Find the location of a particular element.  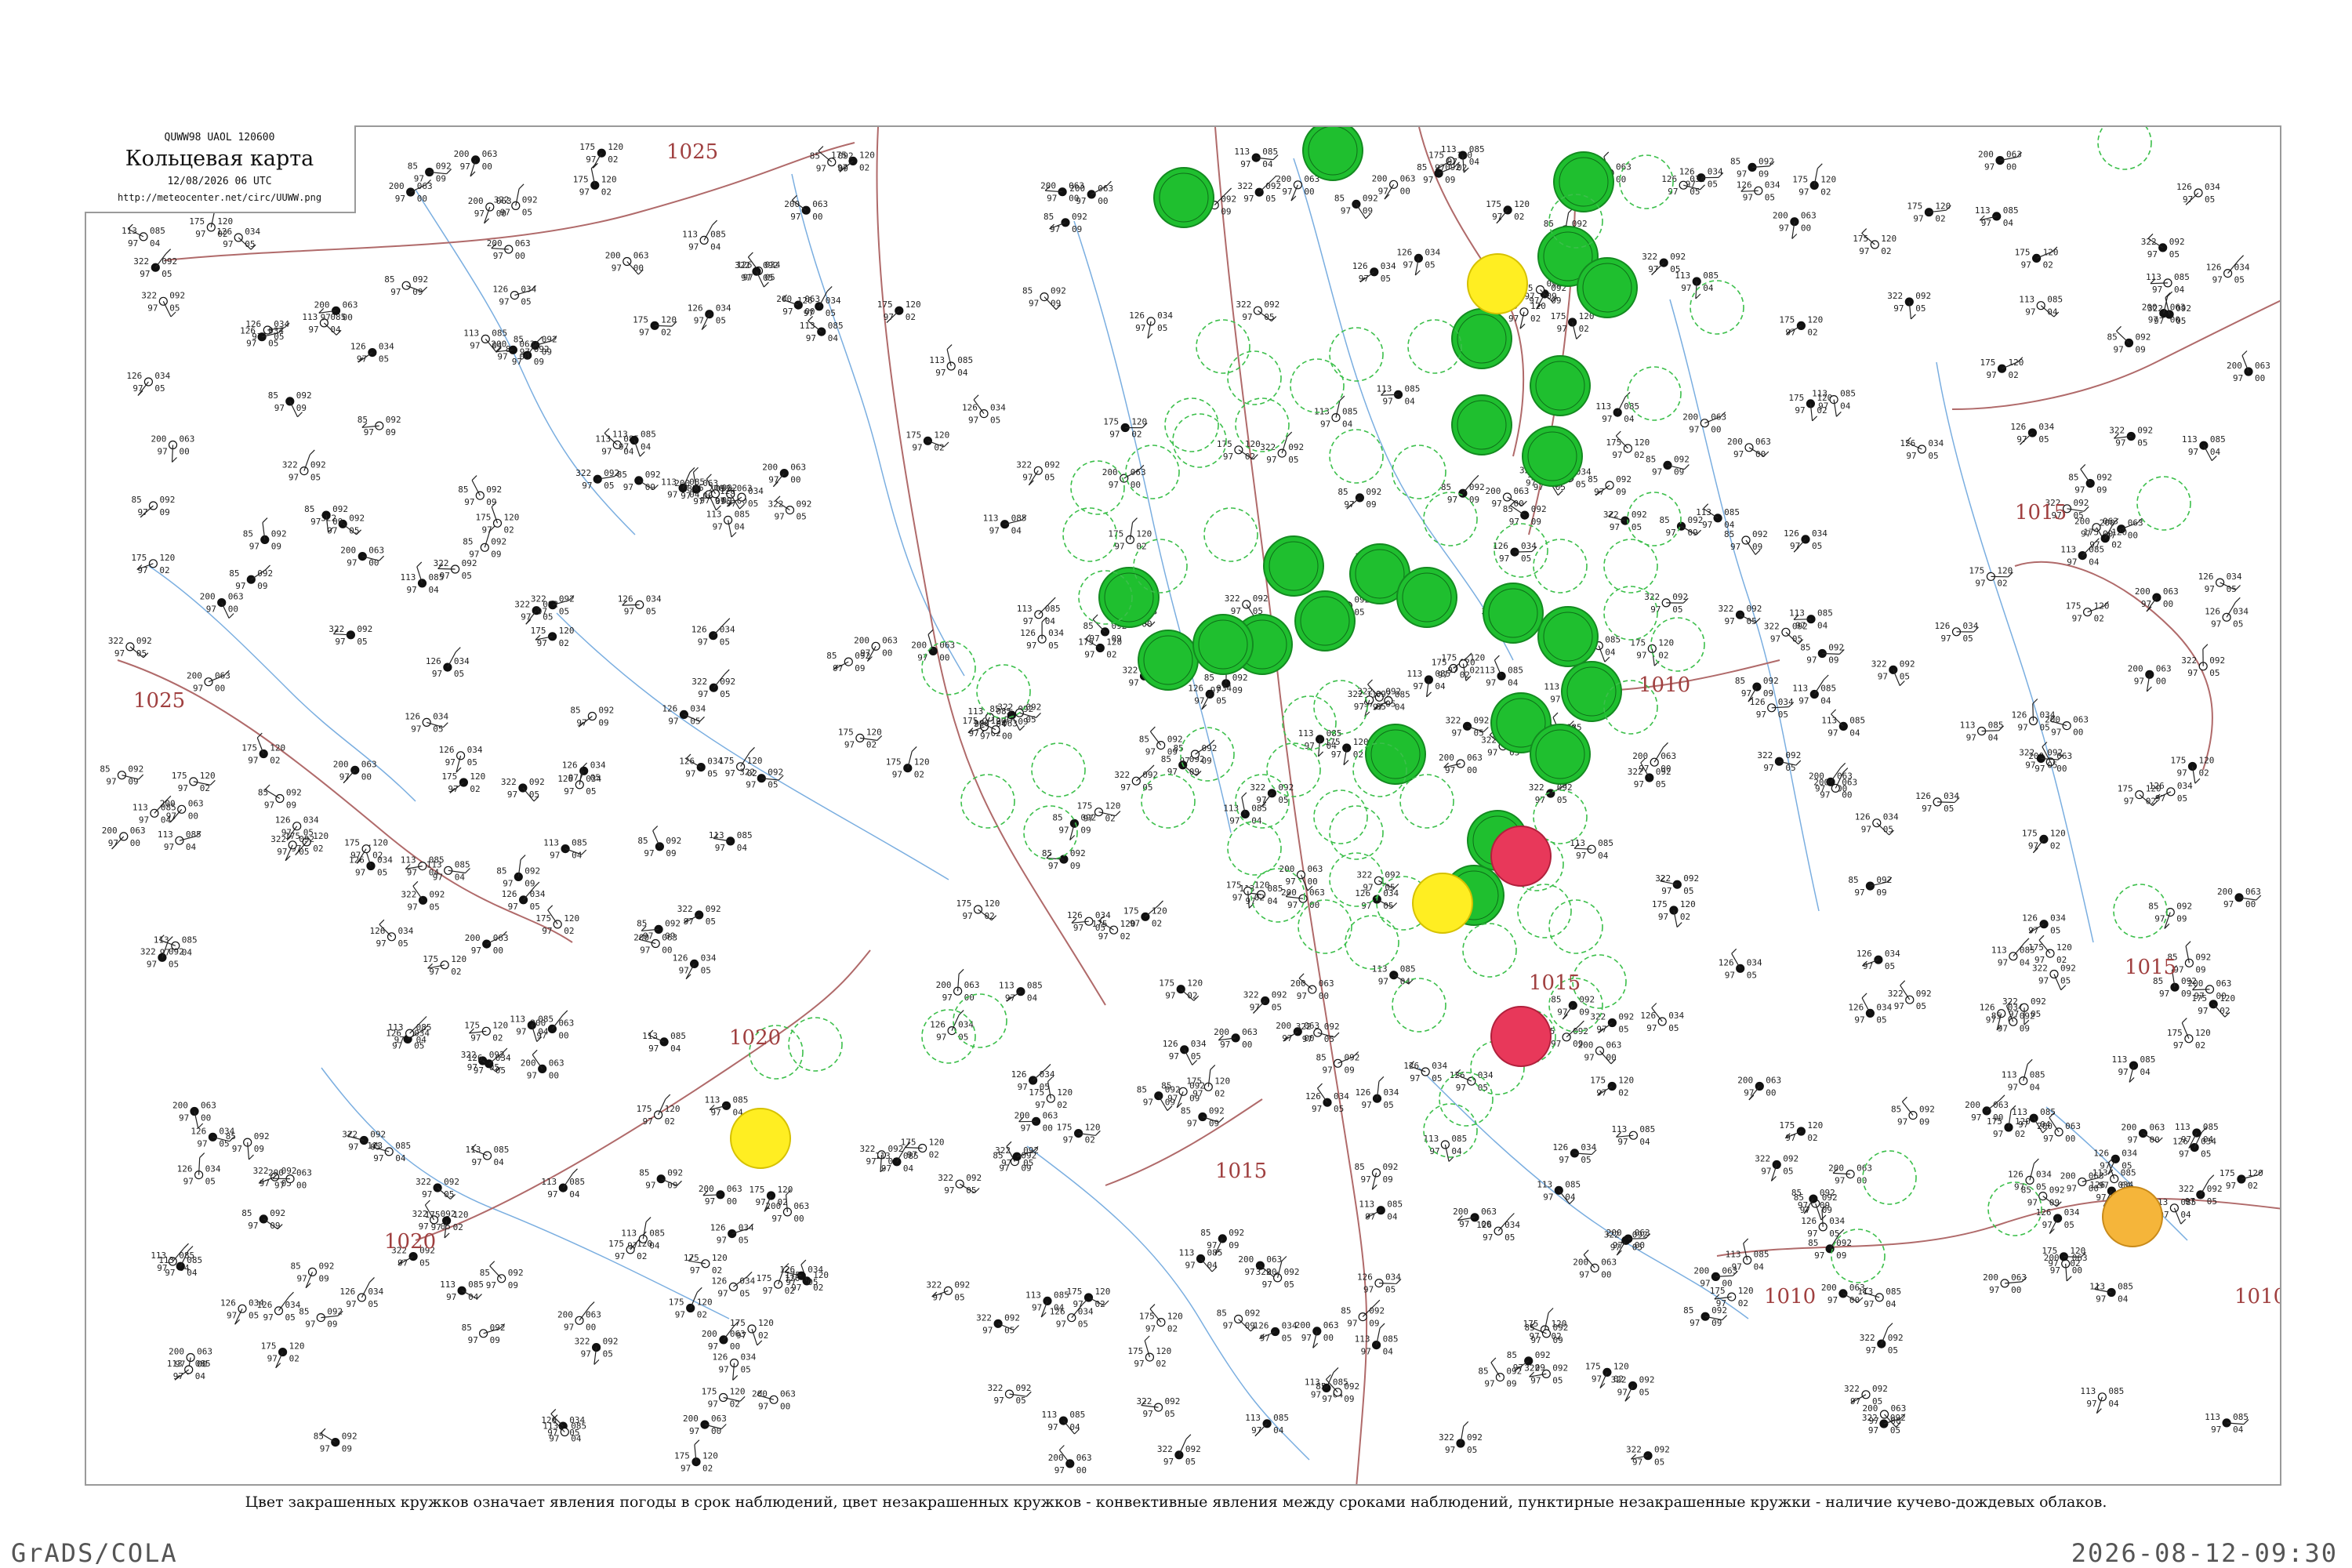

svg-text: 126 is located at coordinates (1365, 1277).